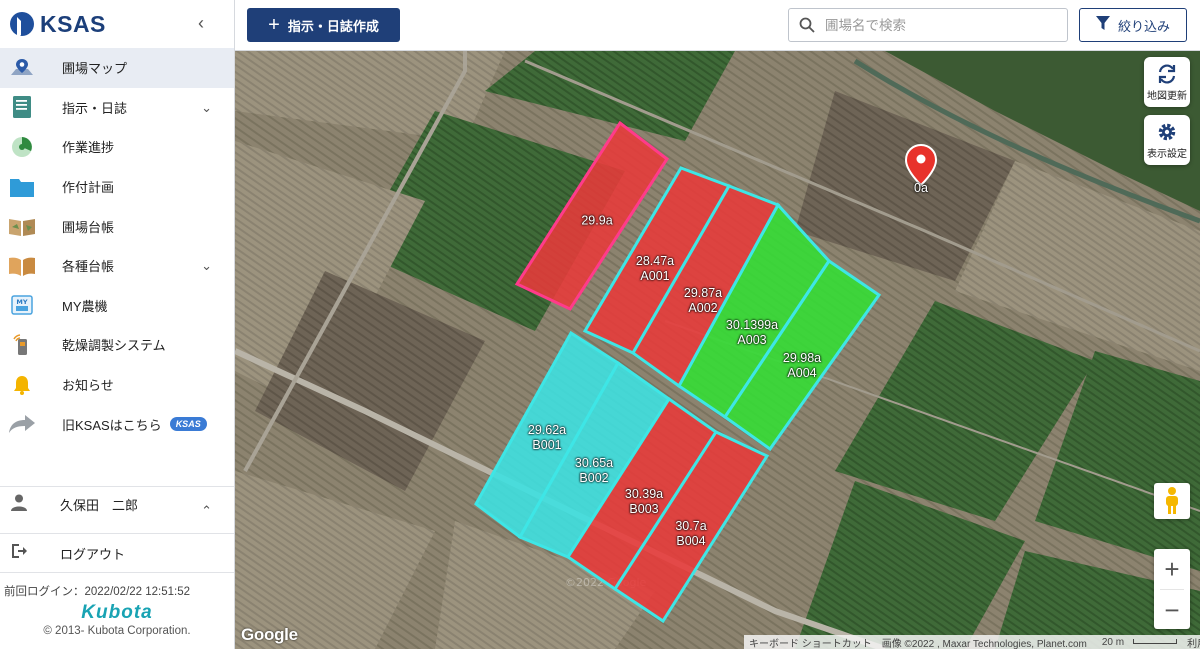  I want to click on street-view-pegman-icon, so click(1172, 501).